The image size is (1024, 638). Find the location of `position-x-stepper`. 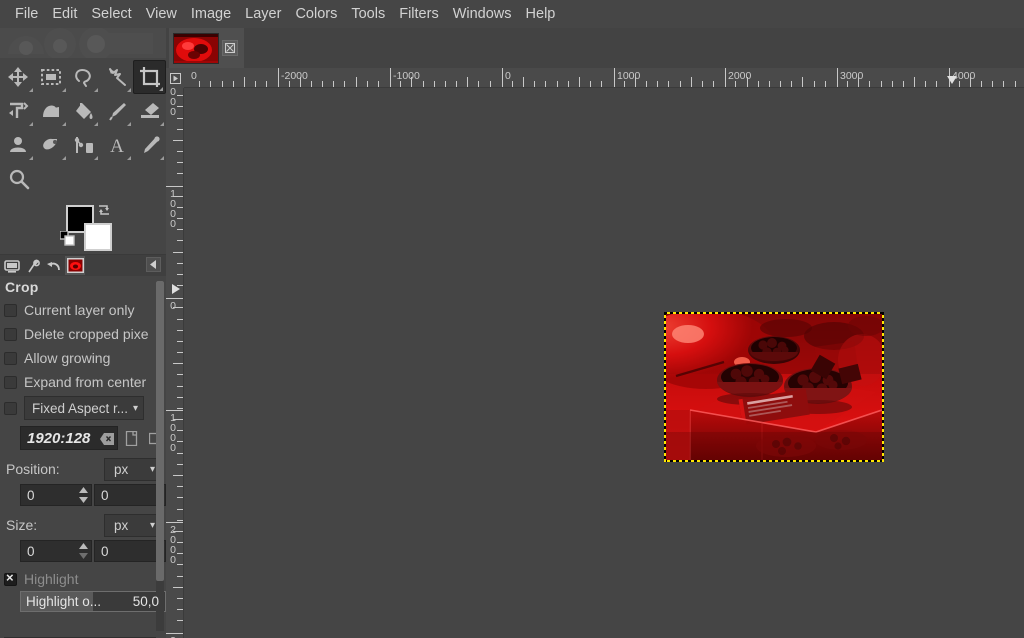

position-x-stepper is located at coordinates (83, 495).